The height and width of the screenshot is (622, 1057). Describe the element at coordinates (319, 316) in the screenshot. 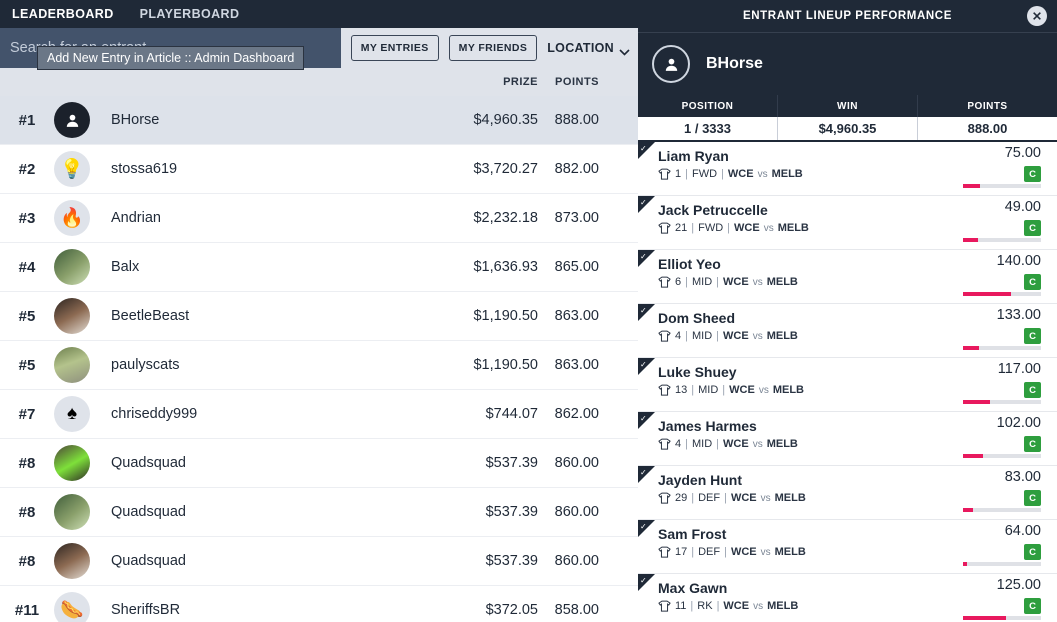

I see `table-row: #5 BeetleBeast $1,190.50 863.00` at that location.